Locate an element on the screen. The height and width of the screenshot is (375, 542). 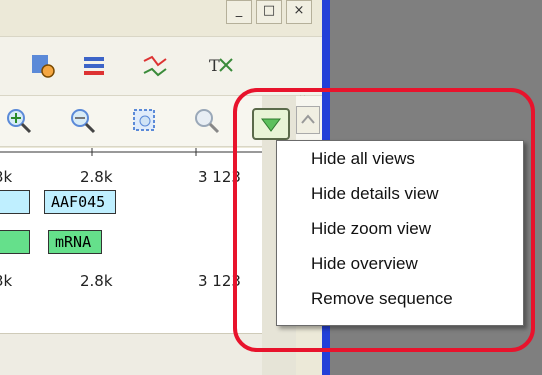
feature-arrow-left-green is located at coordinates (15, 242).